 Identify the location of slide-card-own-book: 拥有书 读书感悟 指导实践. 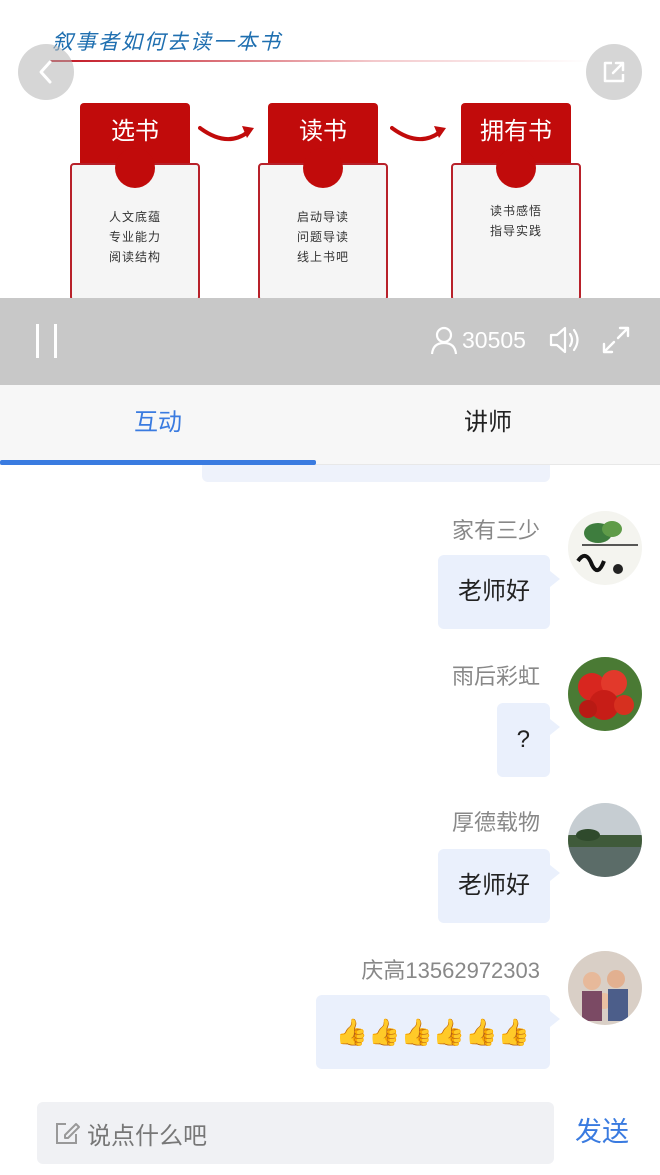
(516, 202).